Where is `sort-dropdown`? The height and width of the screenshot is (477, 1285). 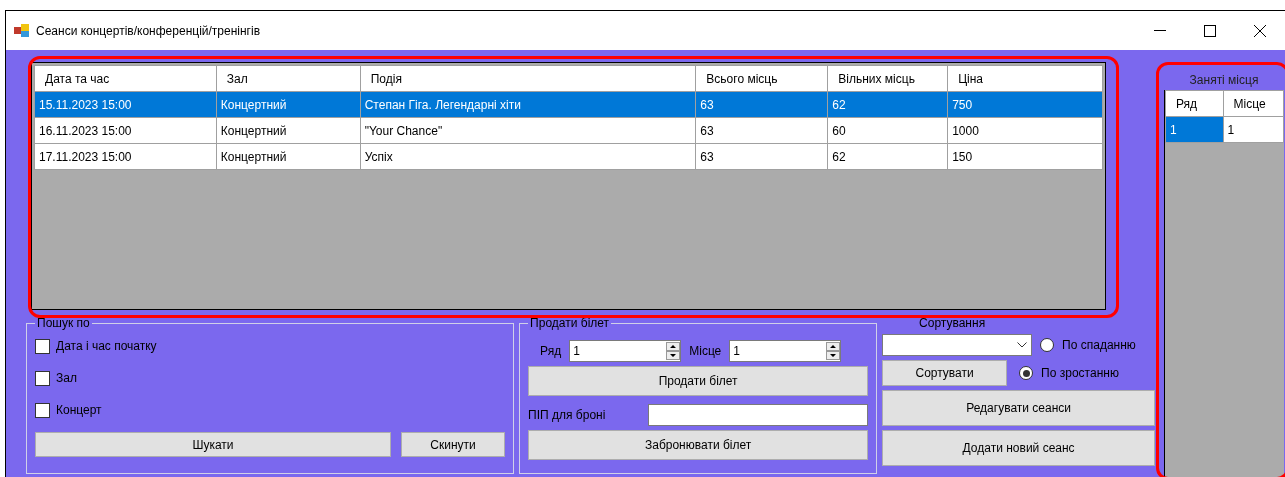 sort-dropdown is located at coordinates (957, 345).